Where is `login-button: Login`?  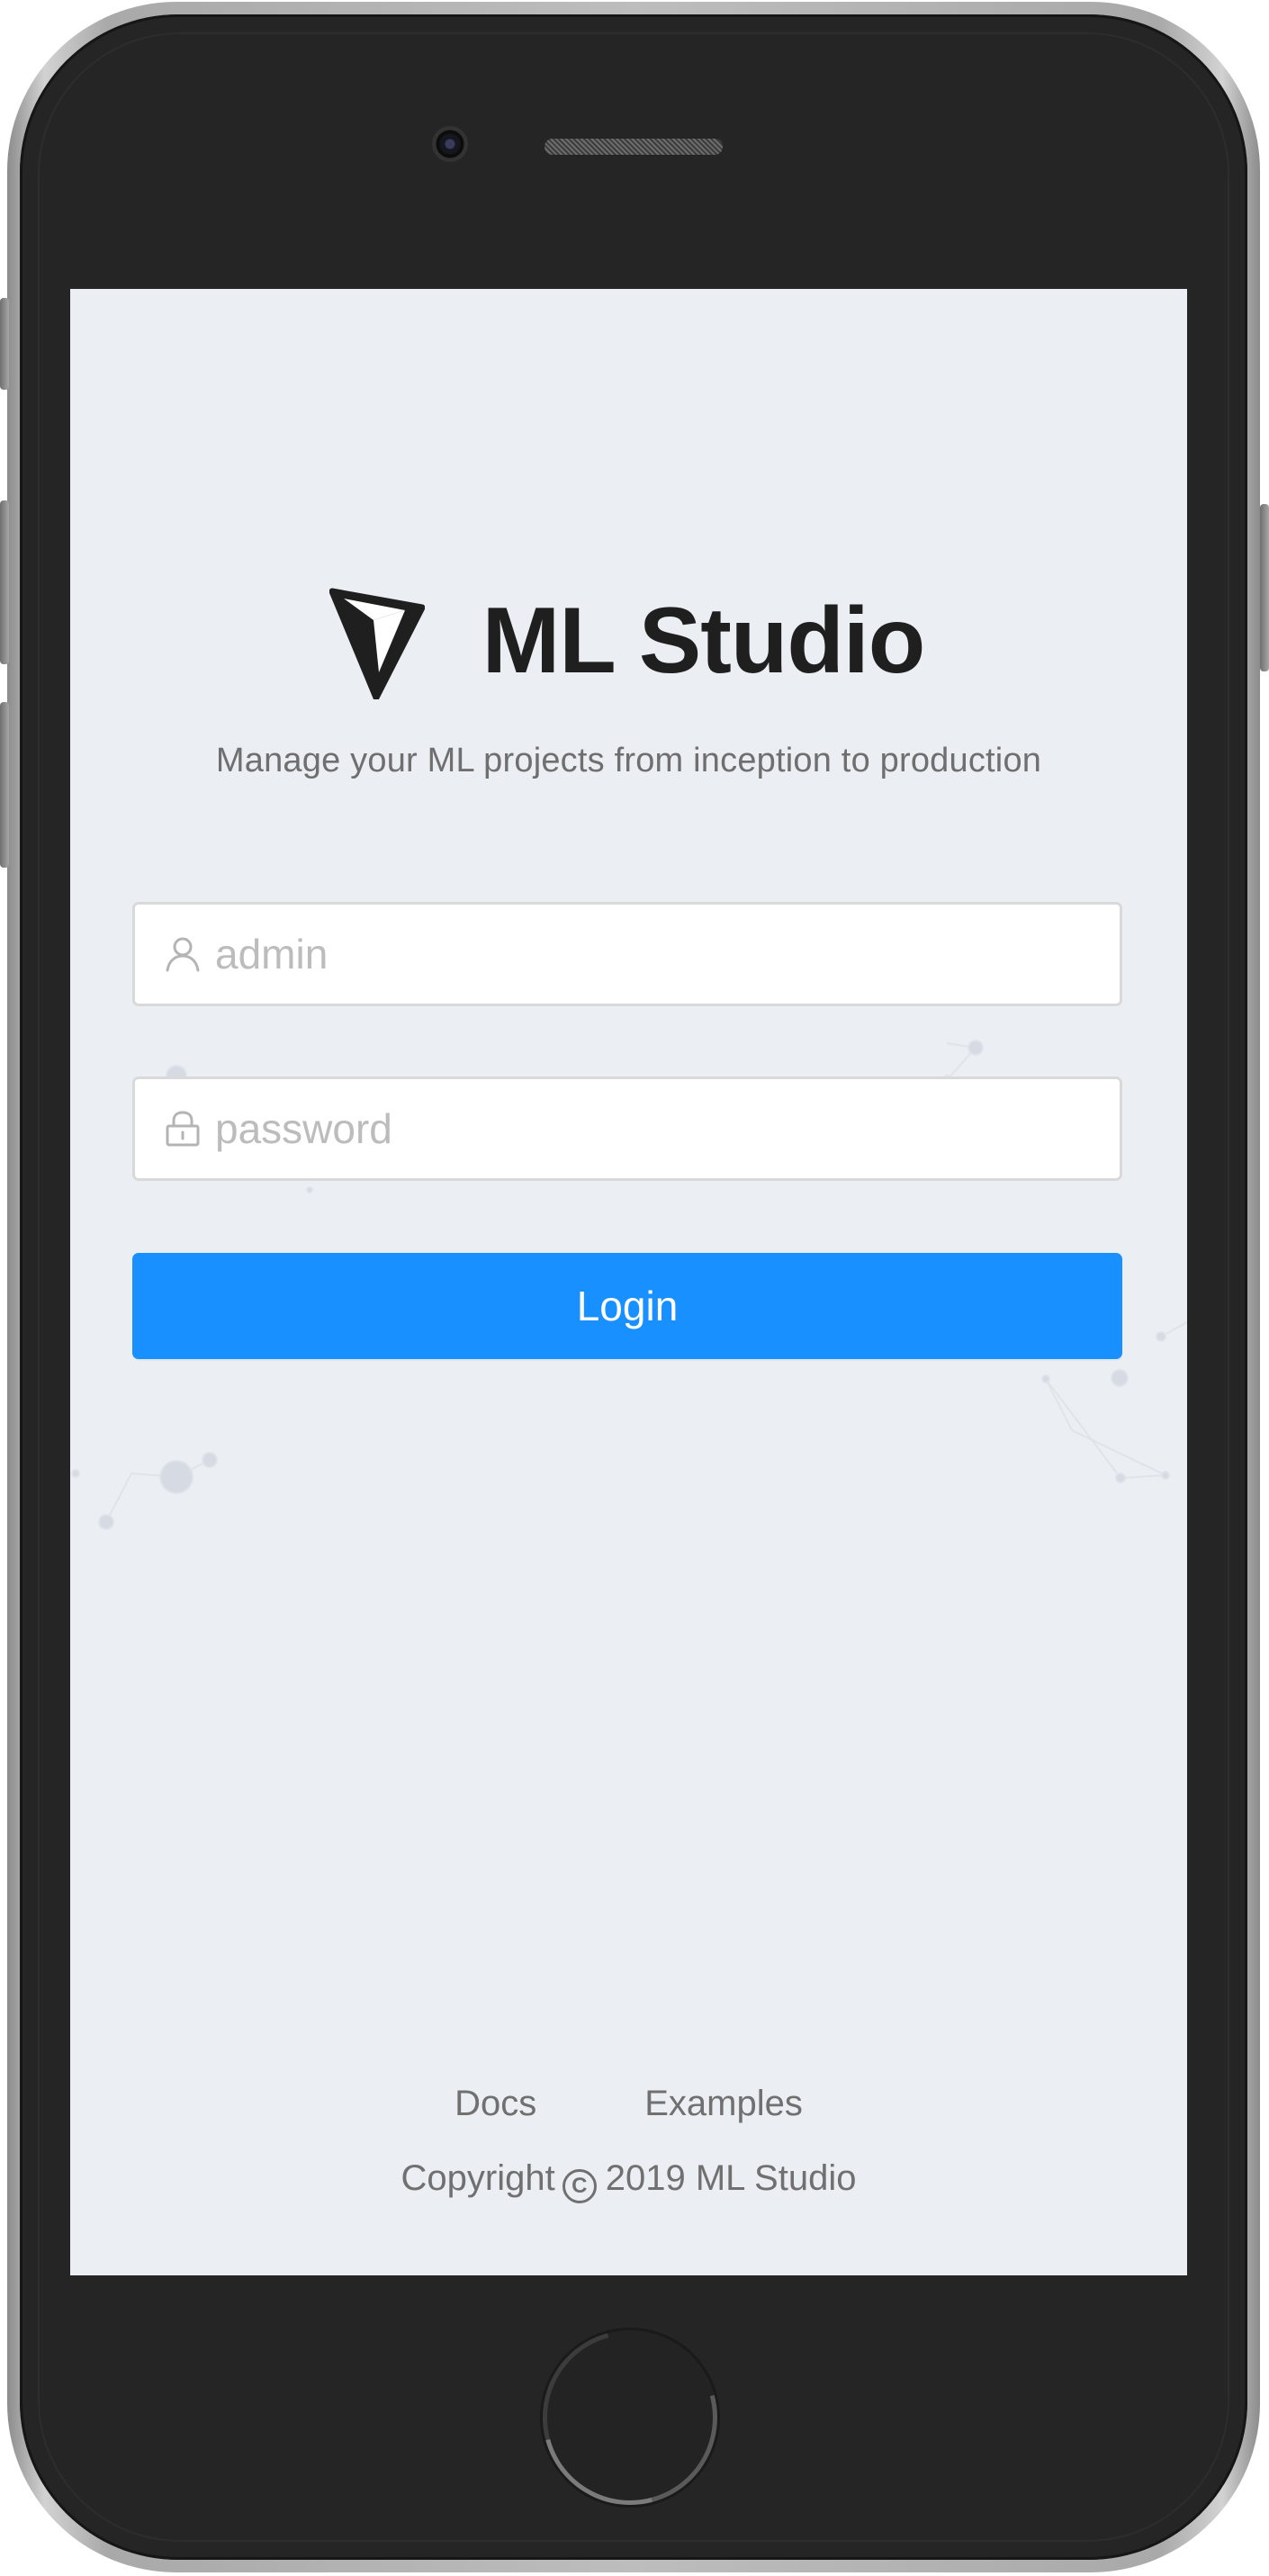 login-button: Login is located at coordinates (627, 1306).